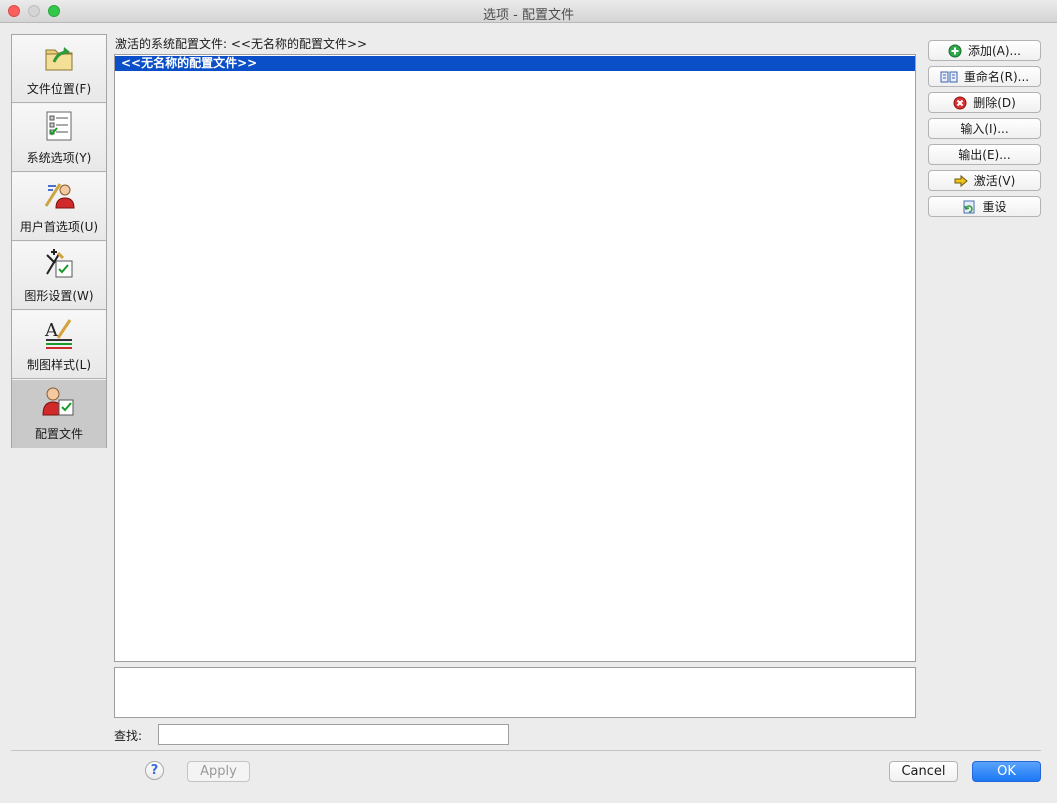  I want to click on apply-button: Apply, so click(218, 771).